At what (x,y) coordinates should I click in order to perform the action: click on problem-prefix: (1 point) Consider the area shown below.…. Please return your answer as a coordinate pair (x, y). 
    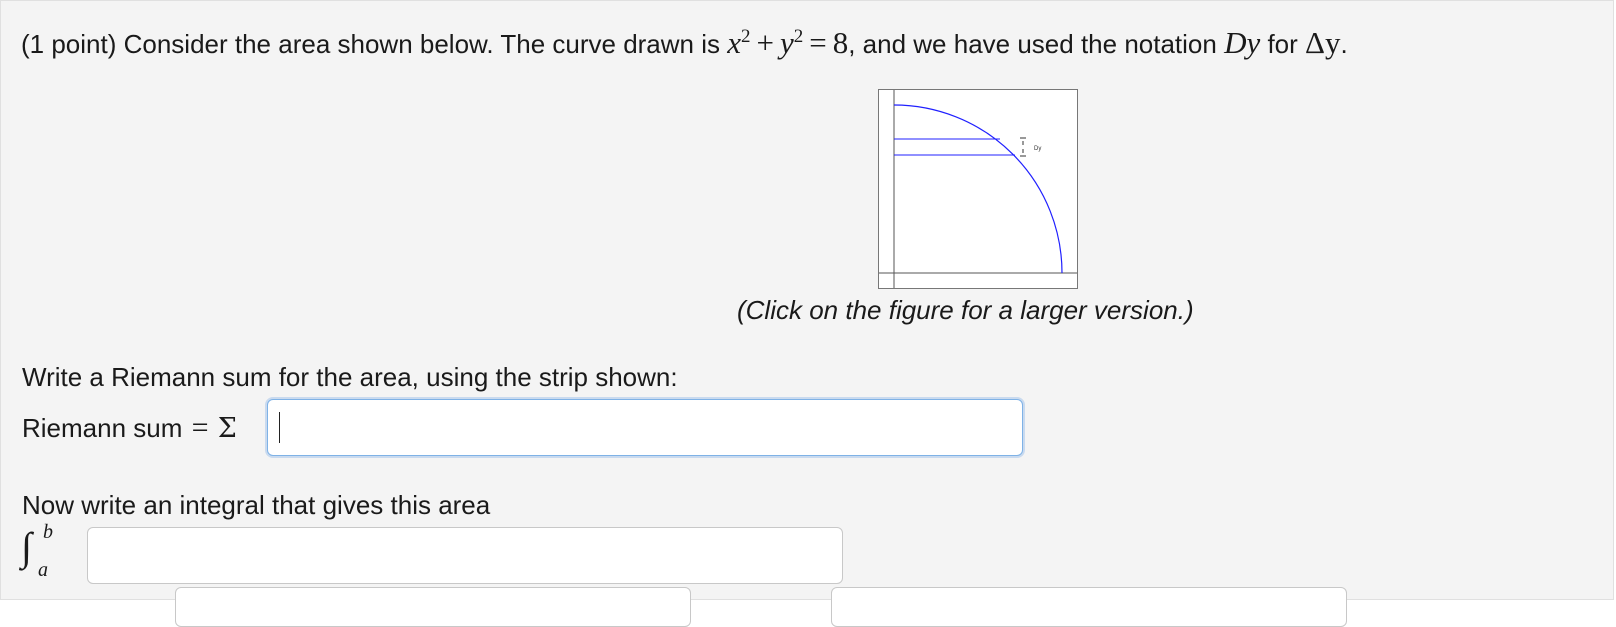
    Looking at the image, I should click on (374, 44).